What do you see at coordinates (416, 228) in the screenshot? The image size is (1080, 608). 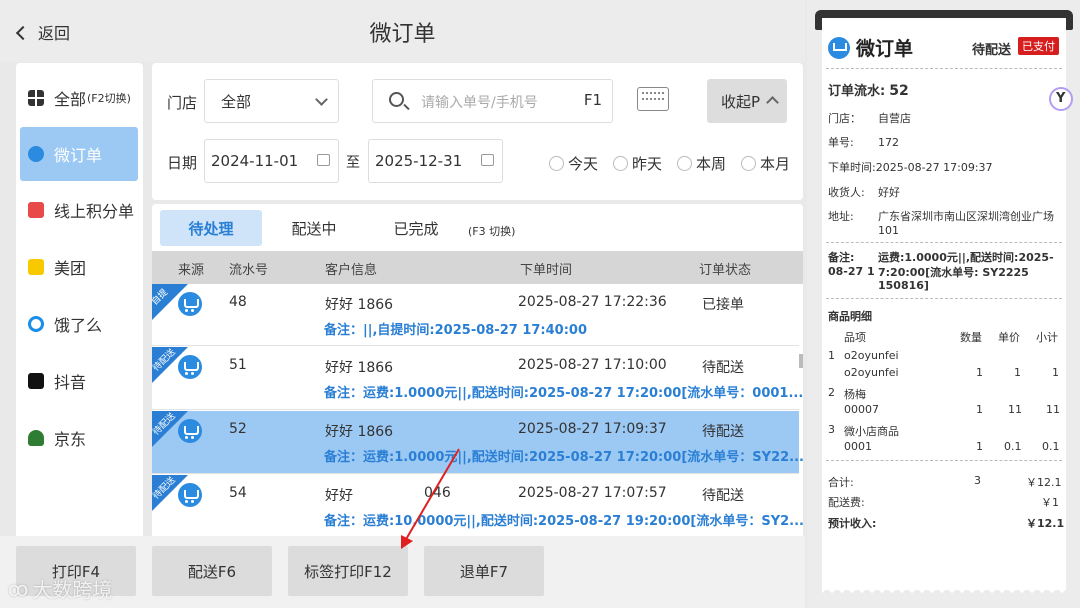 I see `tab-completed: 已完成` at bounding box center [416, 228].